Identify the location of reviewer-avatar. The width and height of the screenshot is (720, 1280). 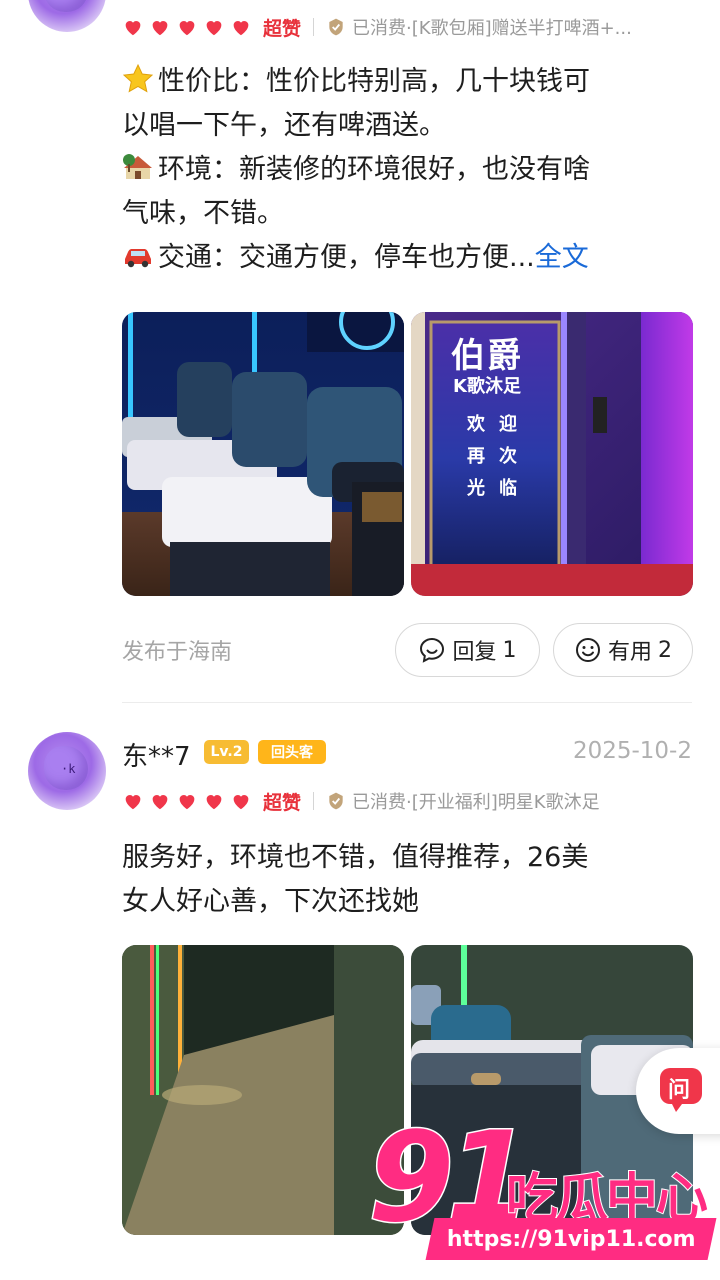
(67, 16).